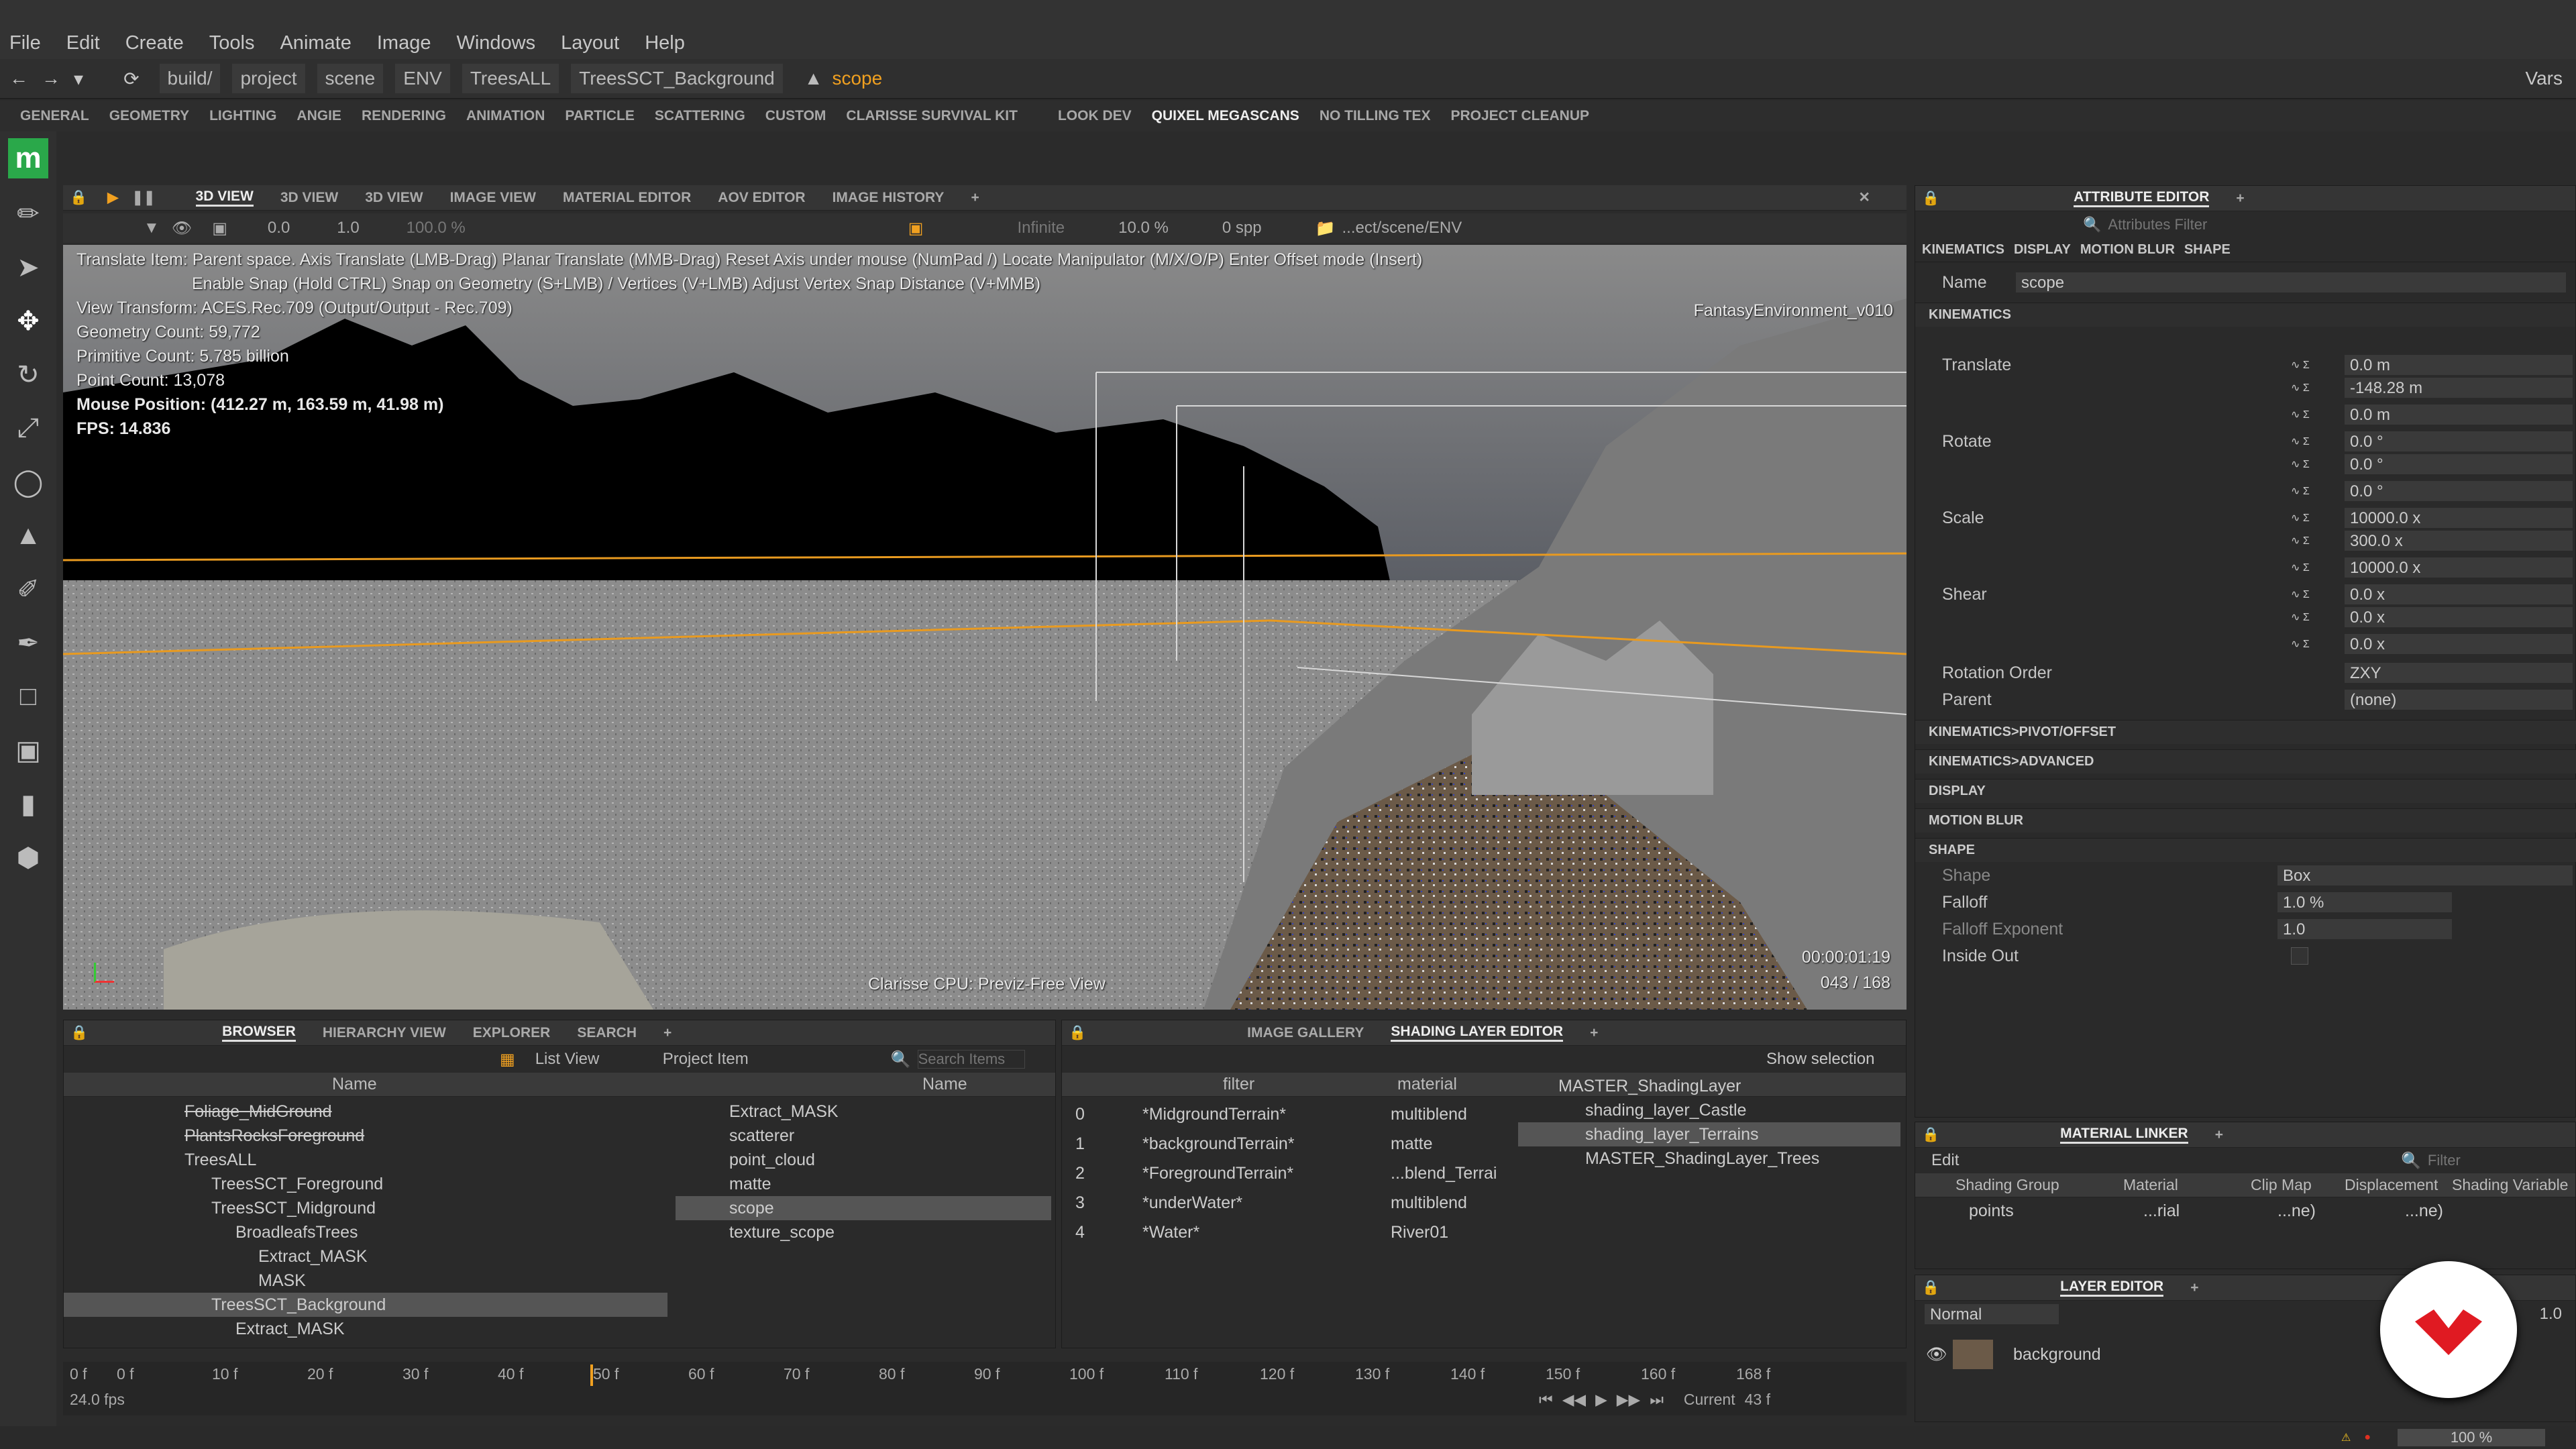  I want to click on paint-icon: ✐, so click(28, 594).